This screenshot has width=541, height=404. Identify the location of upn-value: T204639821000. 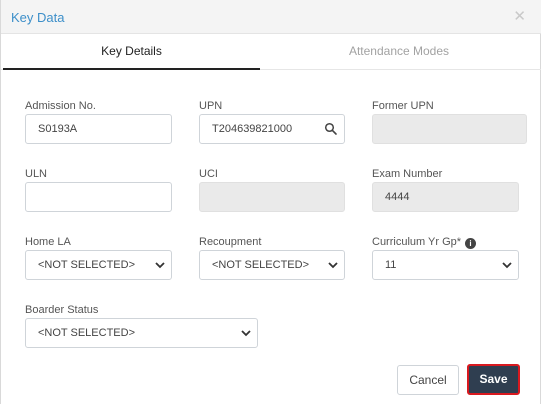
(252, 129).